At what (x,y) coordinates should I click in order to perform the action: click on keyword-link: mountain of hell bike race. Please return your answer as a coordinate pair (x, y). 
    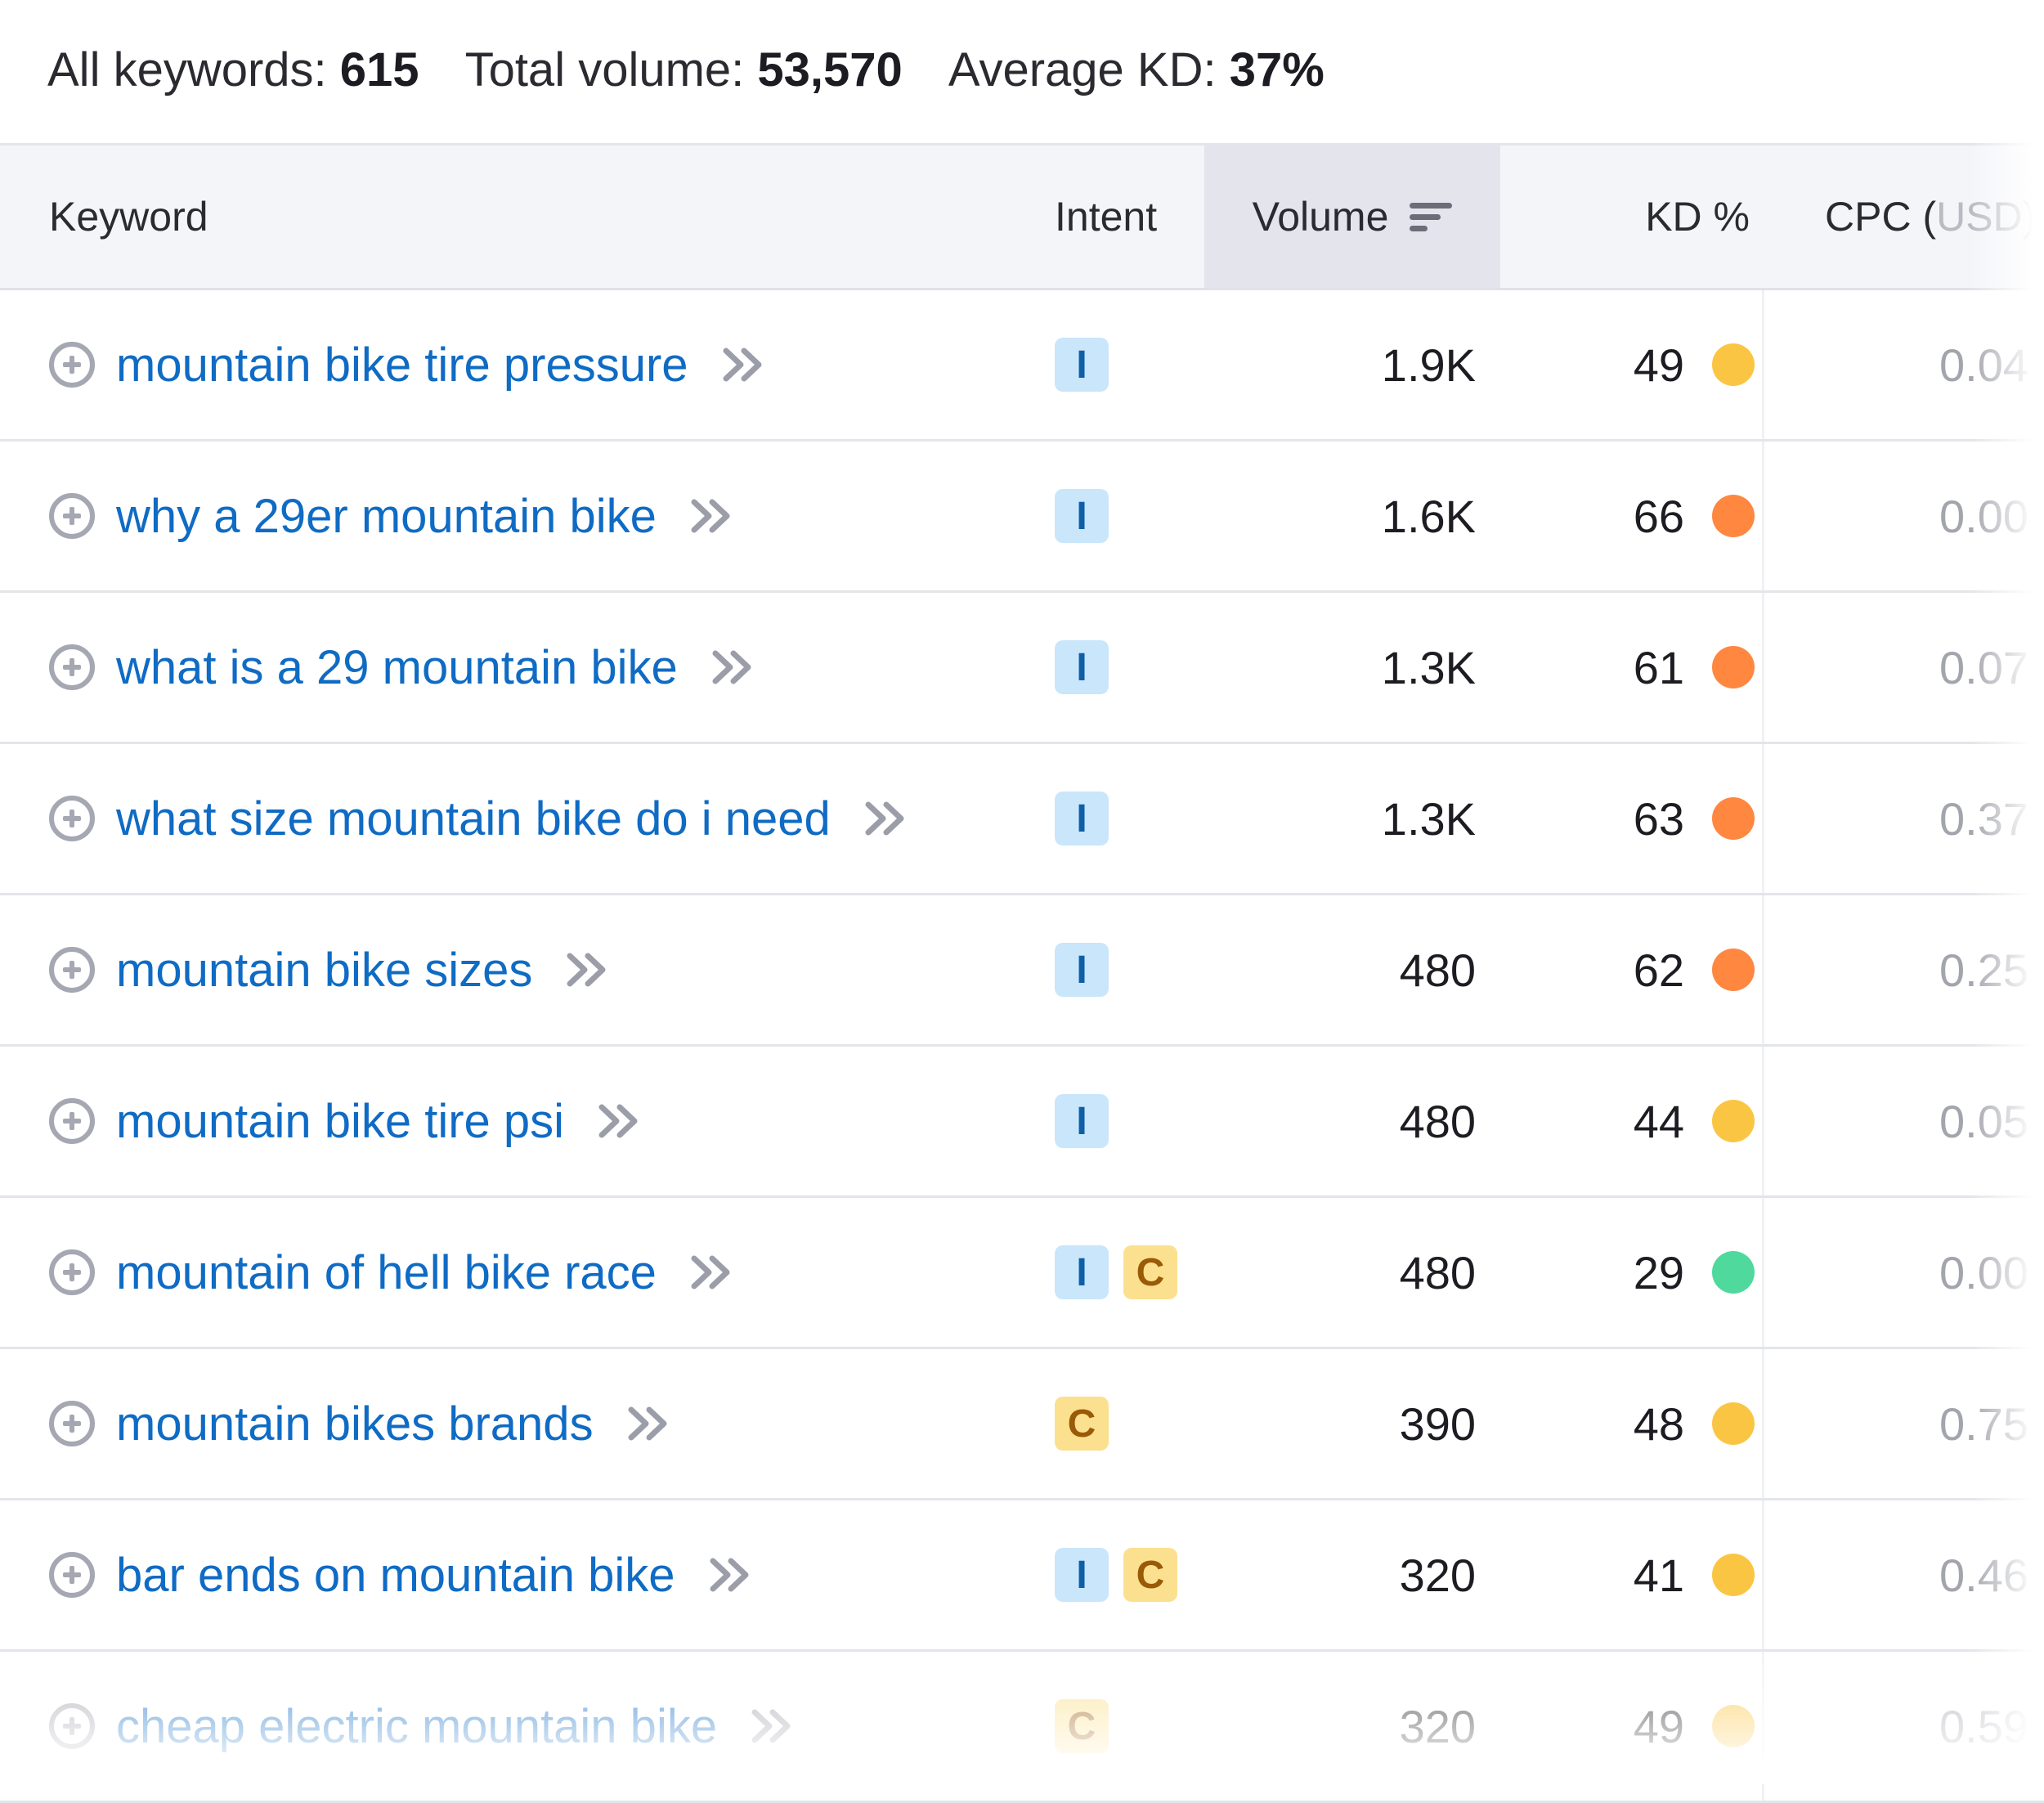
    Looking at the image, I should click on (386, 1272).